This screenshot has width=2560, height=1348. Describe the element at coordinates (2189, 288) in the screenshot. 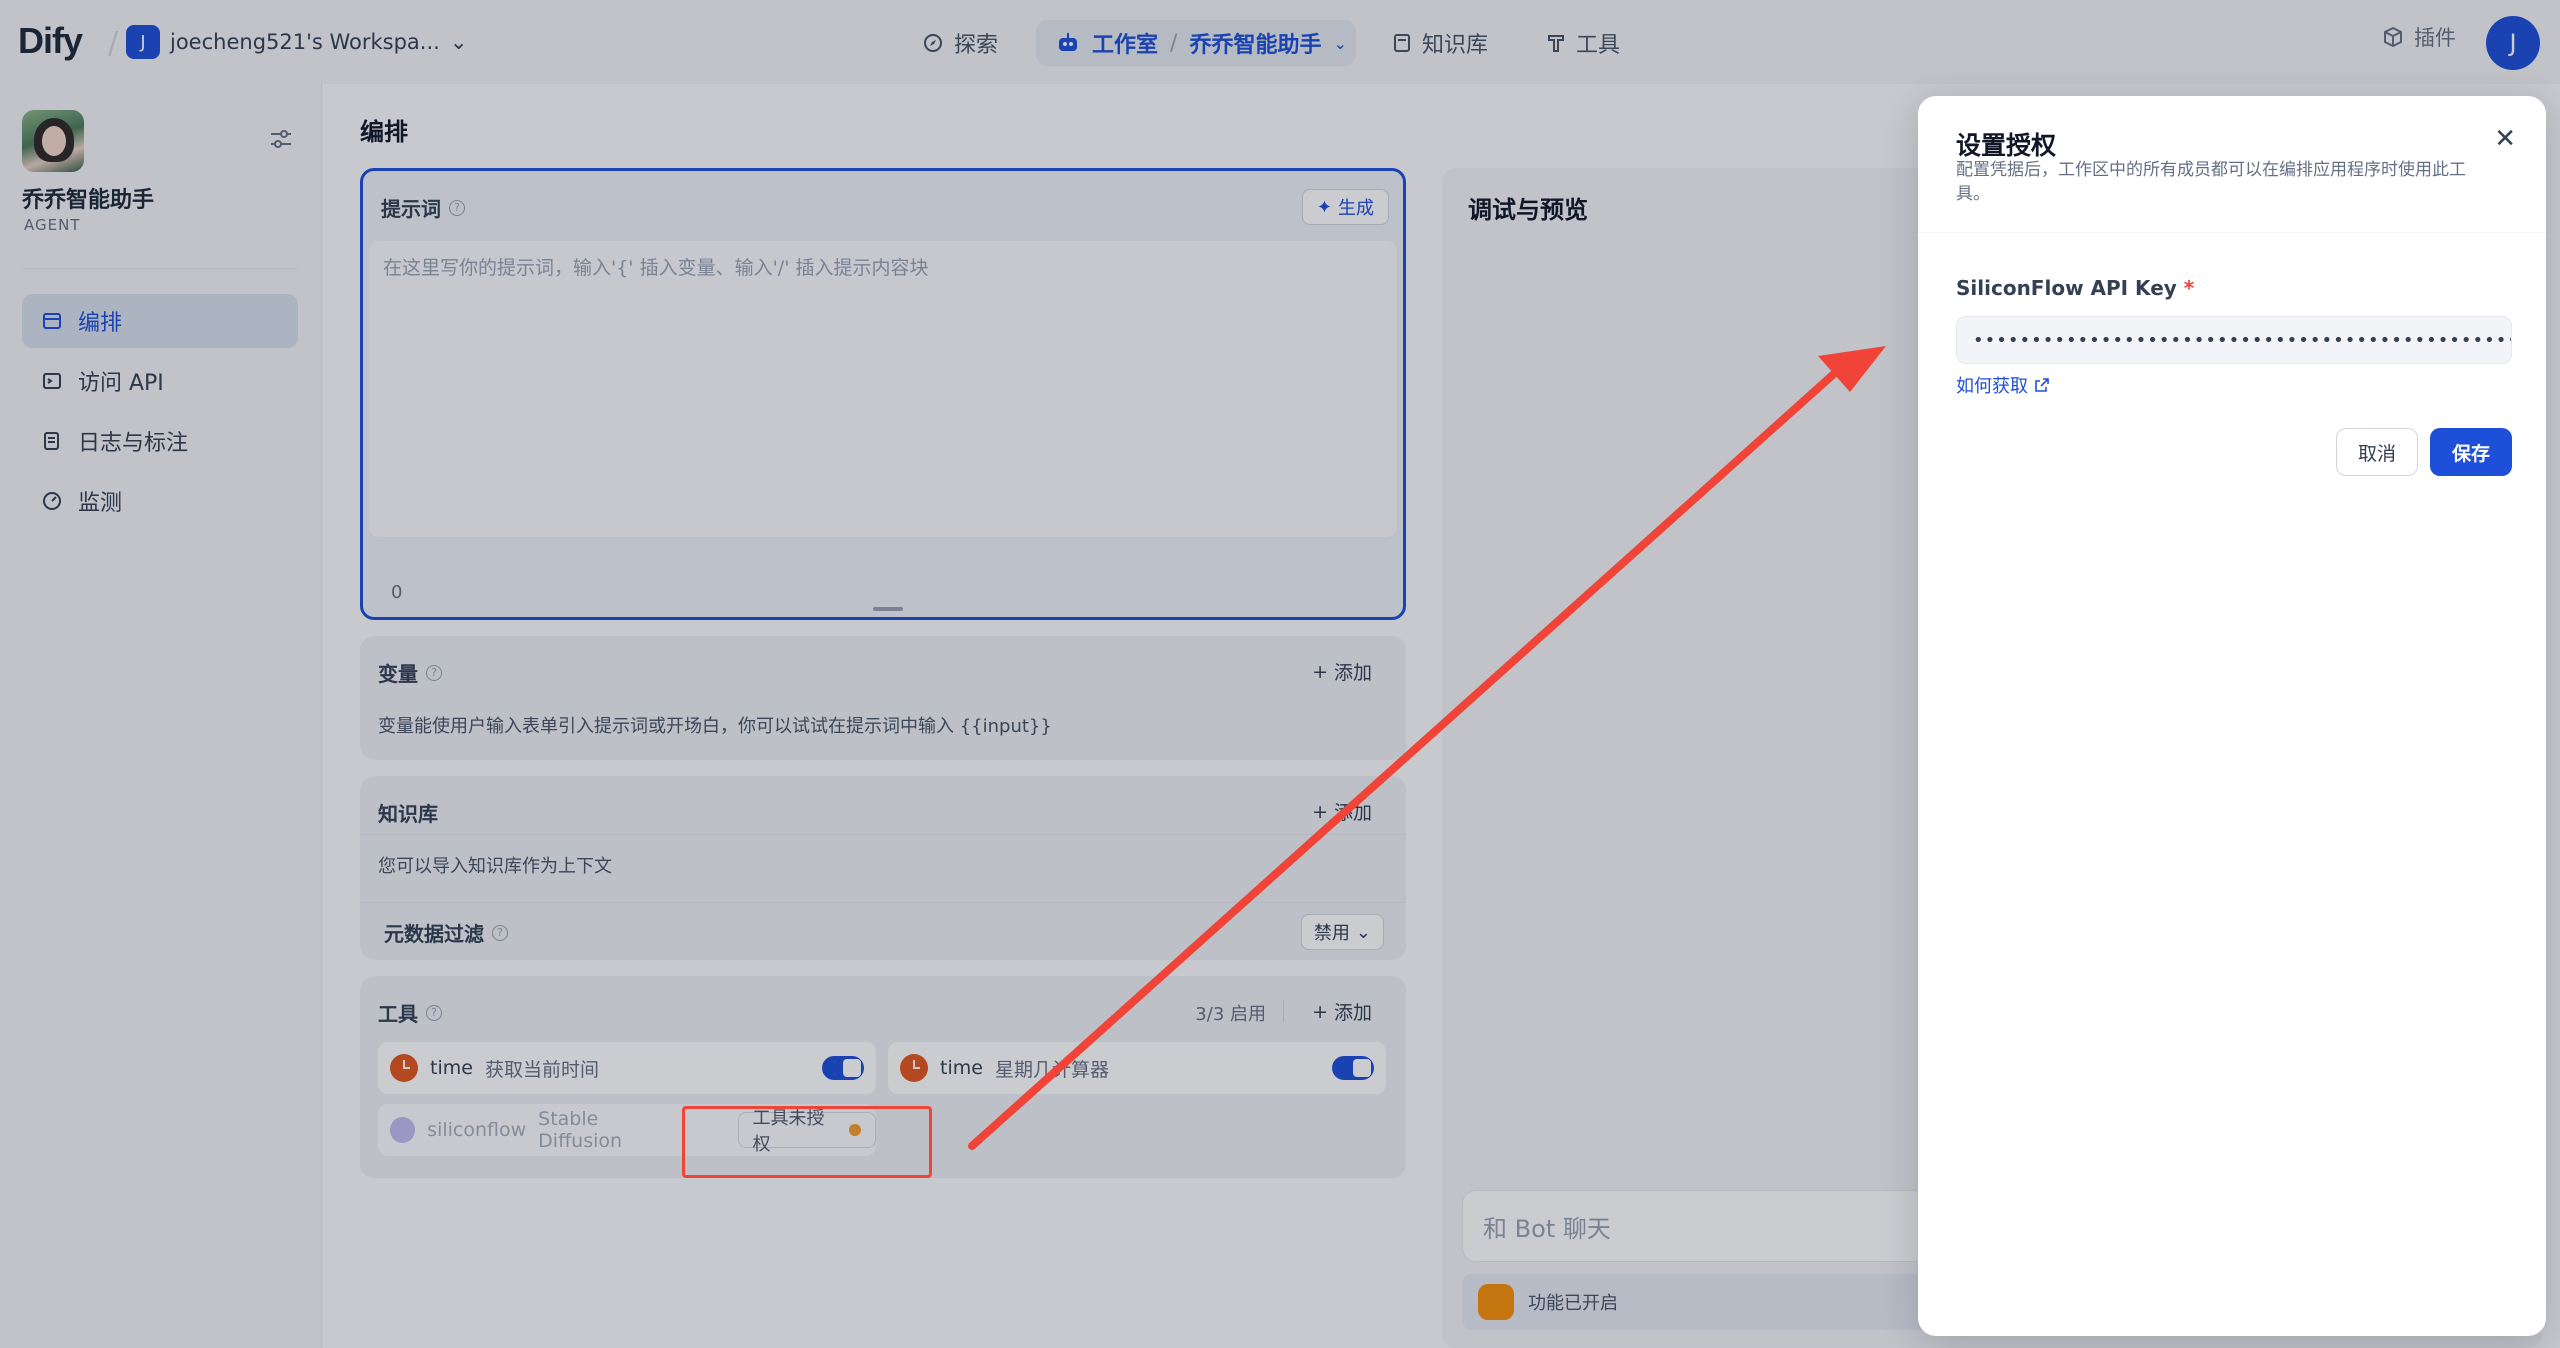

I see `required-mark: *` at that location.